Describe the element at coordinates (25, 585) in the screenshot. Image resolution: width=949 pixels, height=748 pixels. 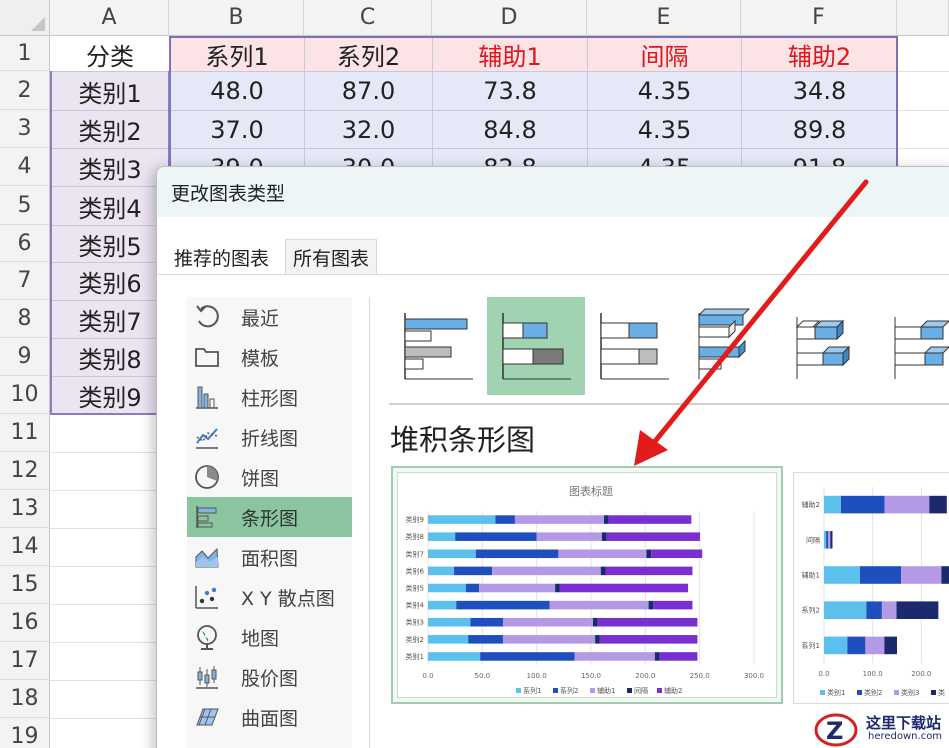
I see `row-header-15: 15` at that location.